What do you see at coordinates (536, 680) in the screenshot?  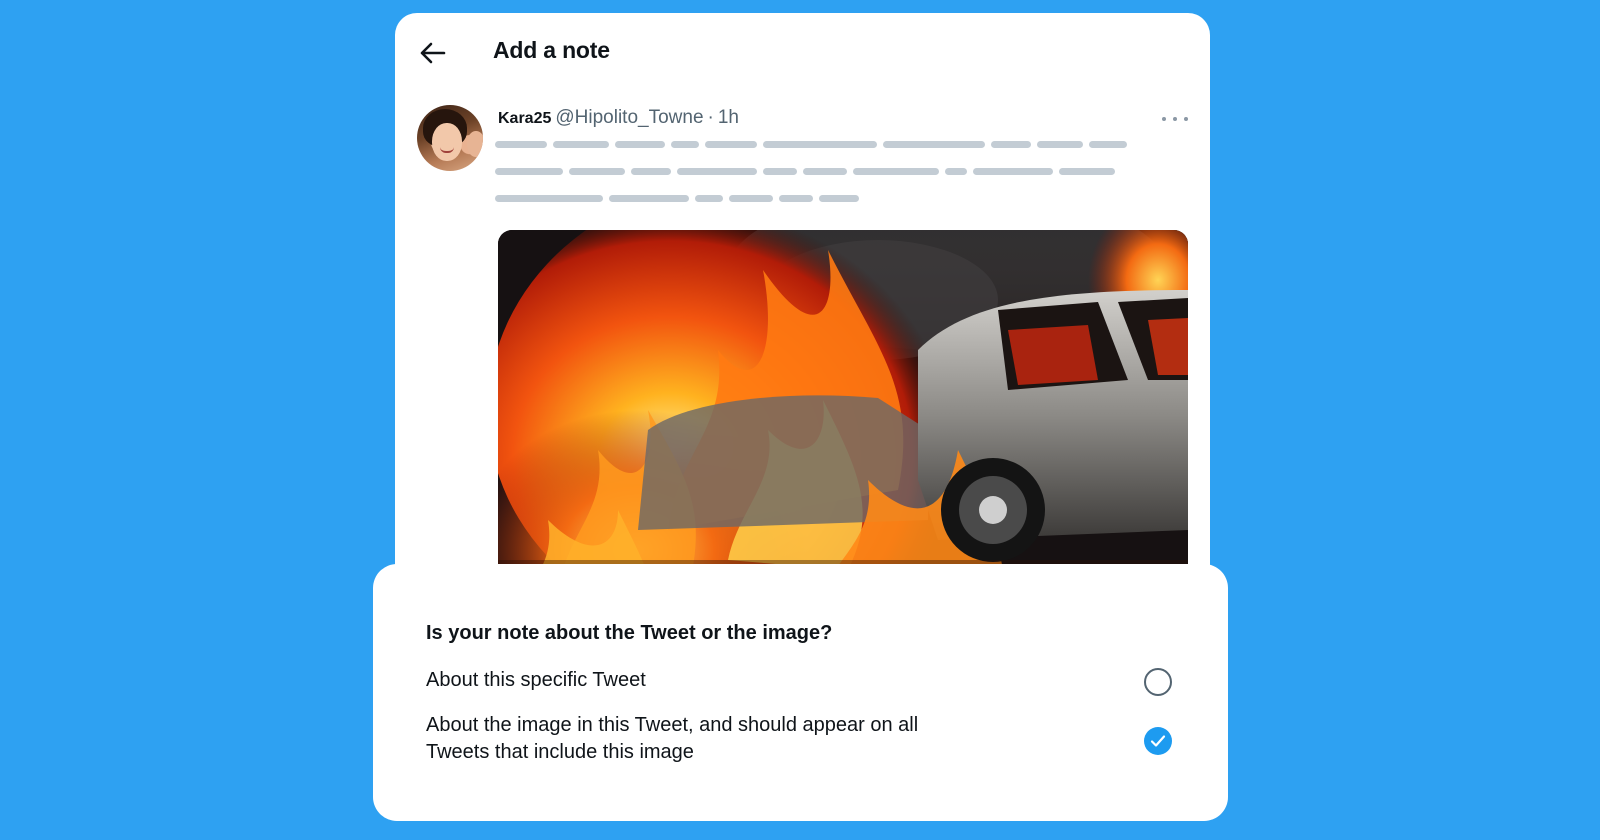 I see `option-label-tweet: About this specific Tweet` at bounding box center [536, 680].